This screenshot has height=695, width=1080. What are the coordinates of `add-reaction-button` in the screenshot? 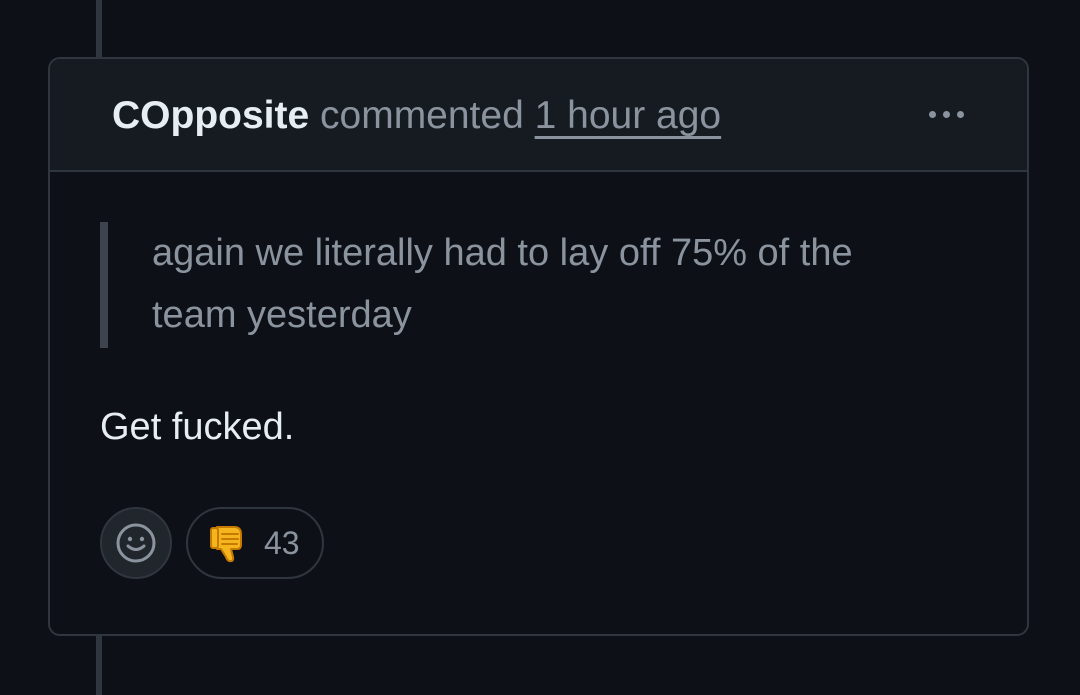 It's located at (136, 543).